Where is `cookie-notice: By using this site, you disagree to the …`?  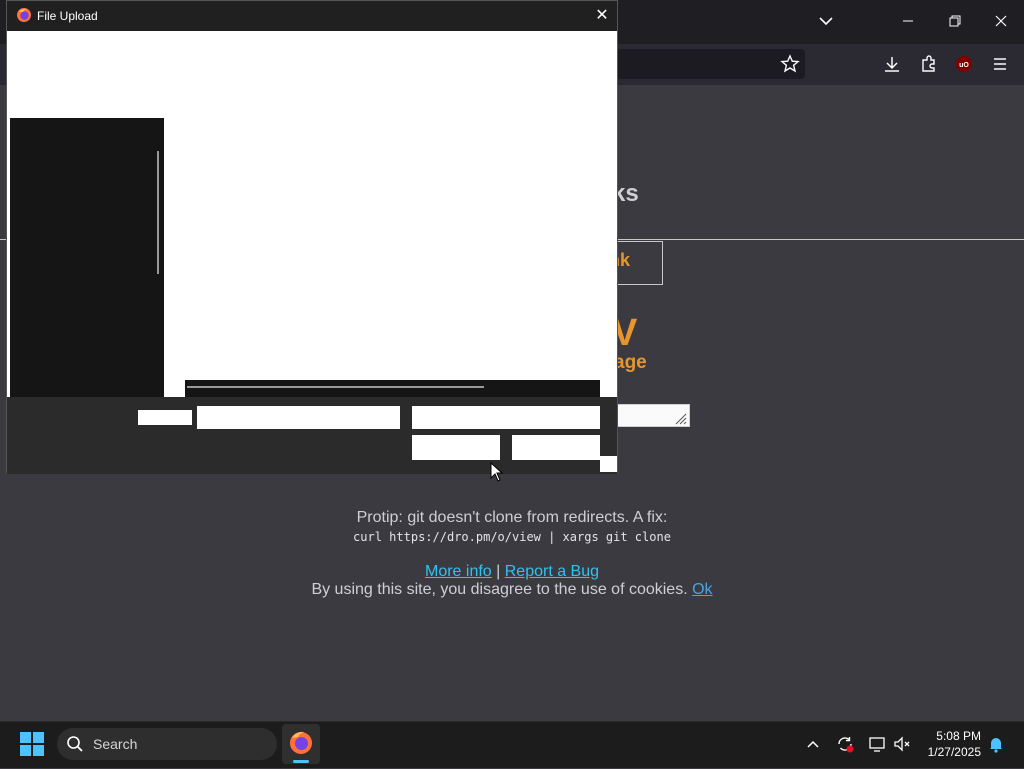
cookie-notice: By using this site, you disagree to the … is located at coordinates (512, 590).